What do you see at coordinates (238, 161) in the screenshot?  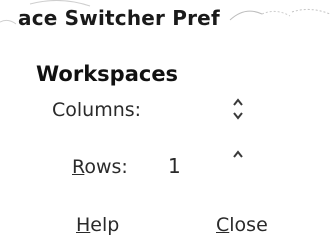 I see `rows-spin-button` at bounding box center [238, 161].